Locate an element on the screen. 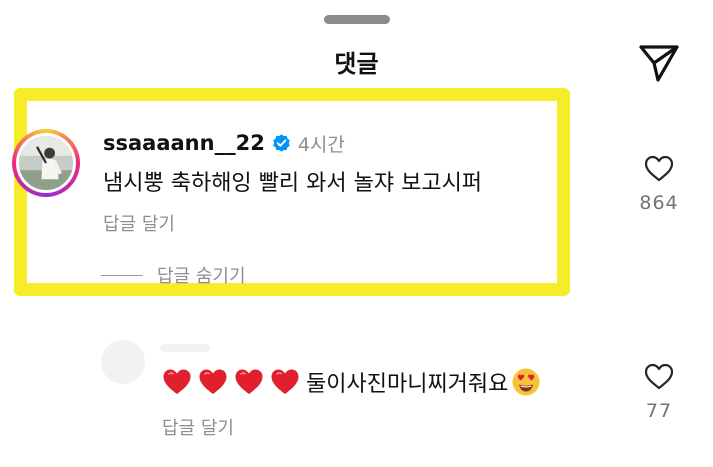 This screenshot has width=713, height=467. sheet-title: 댓글 is located at coordinates (356, 64).